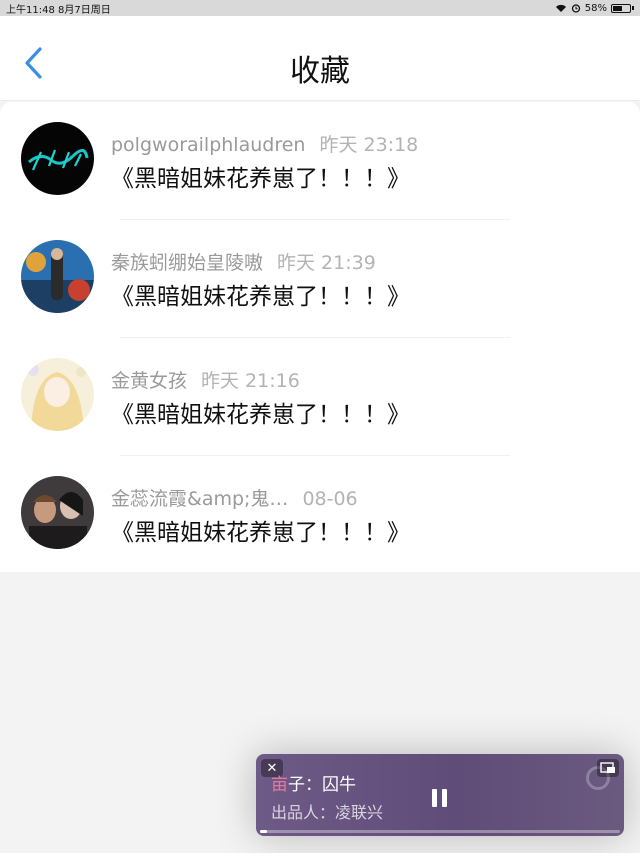  I want to click on pause-button, so click(440, 798).